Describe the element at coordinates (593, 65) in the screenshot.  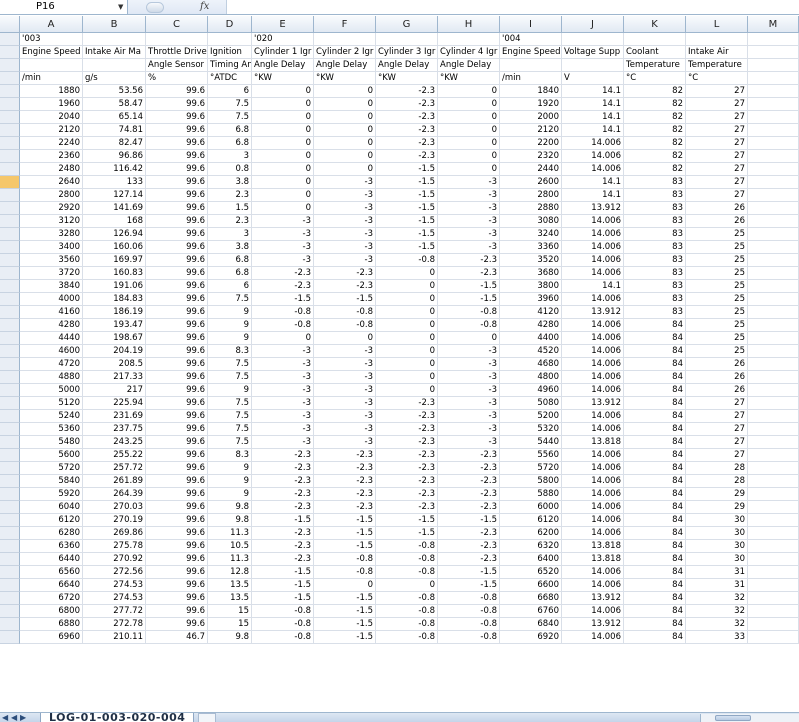
I see `cell-j` at that location.